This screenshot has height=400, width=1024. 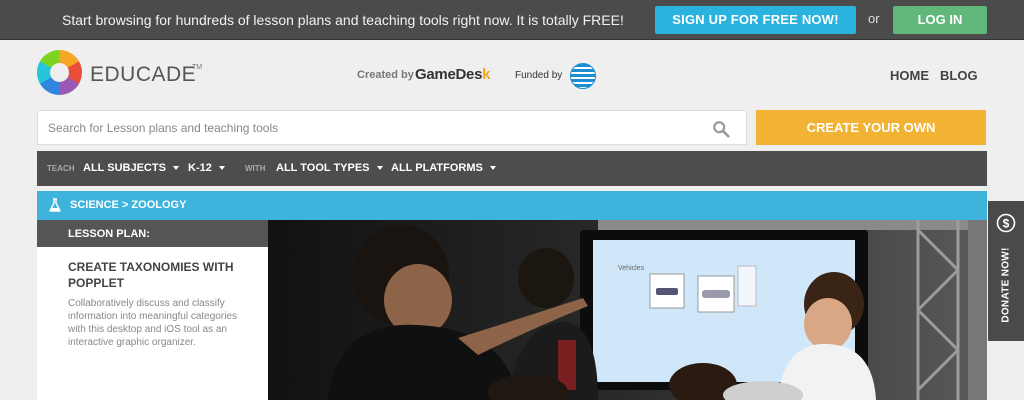 What do you see at coordinates (158, 275) in the screenshot?
I see `lesson-title: CREATE TAXONOMIES WITH POPPLET` at bounding box center [158, 275].